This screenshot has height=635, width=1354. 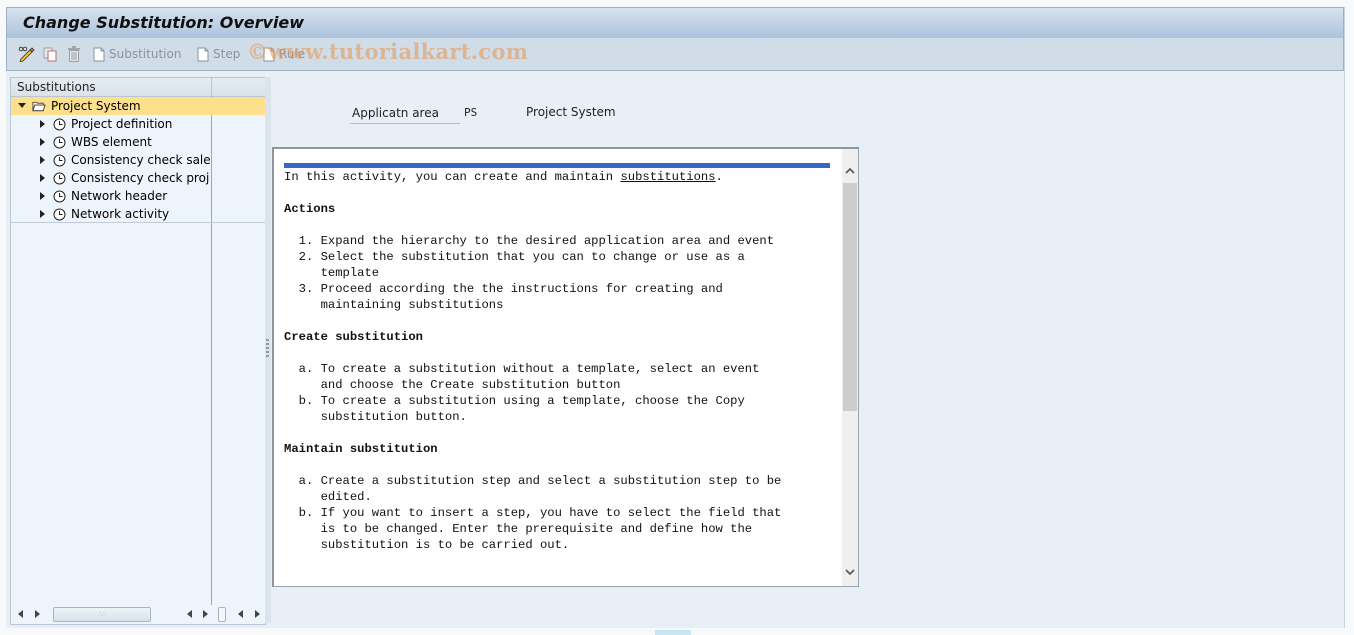 I want to click on tree-node-label: Project System, so click(x=96, y=106).